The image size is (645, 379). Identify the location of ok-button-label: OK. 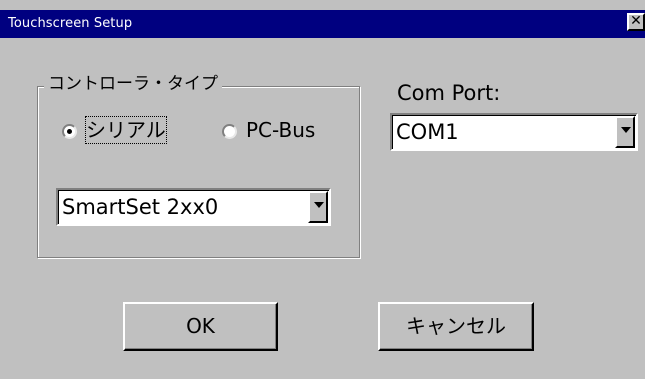
(200, 326).